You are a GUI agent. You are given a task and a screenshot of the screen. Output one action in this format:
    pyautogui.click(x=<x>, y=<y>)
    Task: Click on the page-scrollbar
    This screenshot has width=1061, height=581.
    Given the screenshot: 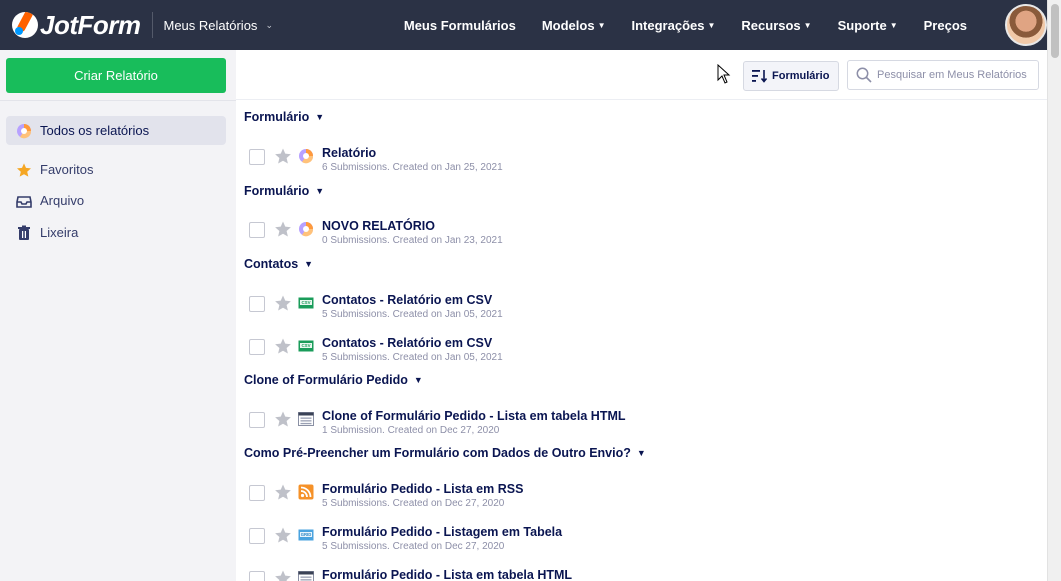 What is the action you would take?
    pyautogui.click(x=1054, y=290)
    